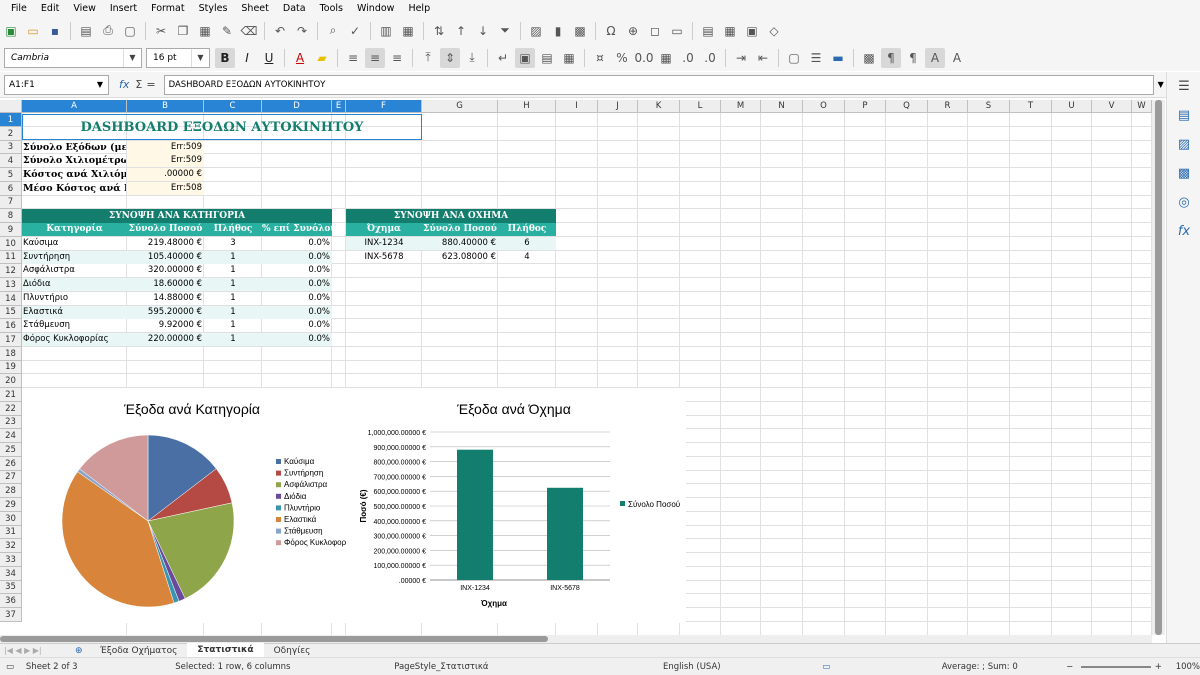 The height and width of the screenshot is (675, 1200). What do you see at coordinates (11, 161) in the screenshot?
I see `row-header-4: 4` at bounding box center [11, 161].